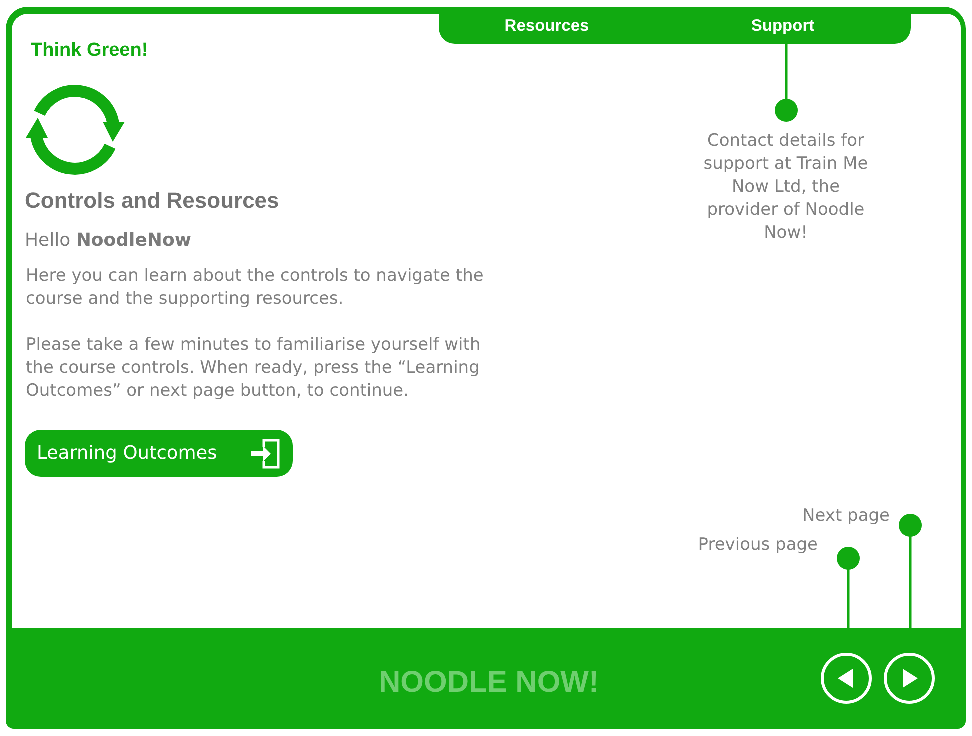 Image resolution: width=972 pixels, height=736 pixels. I want to click on caret-right-icon, so click(910, 678).